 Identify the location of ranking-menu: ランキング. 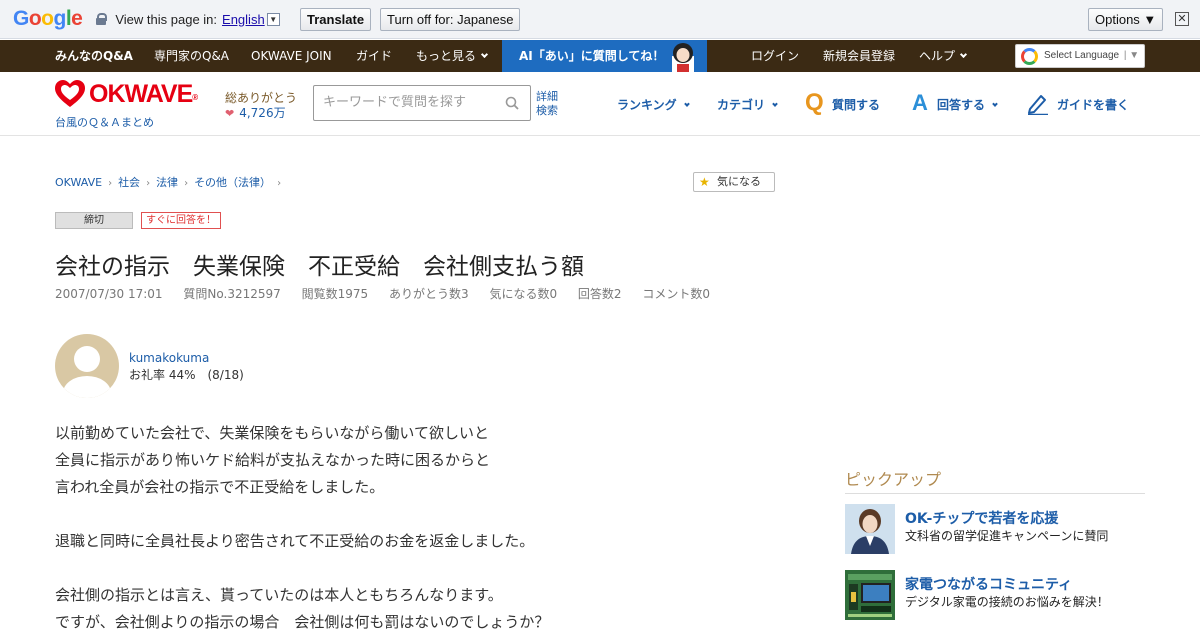
(653, 104).